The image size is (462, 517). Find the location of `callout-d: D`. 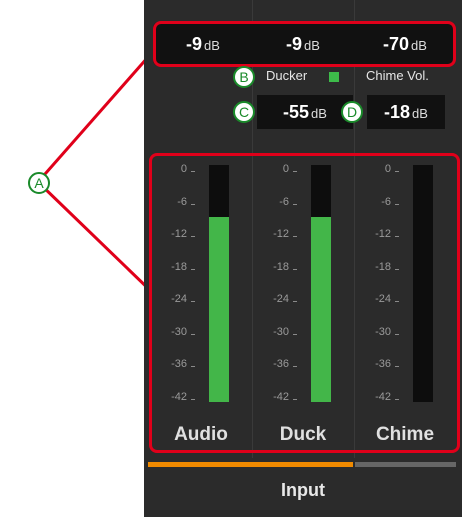

callout-d: D is located at coordinates (352, 112).